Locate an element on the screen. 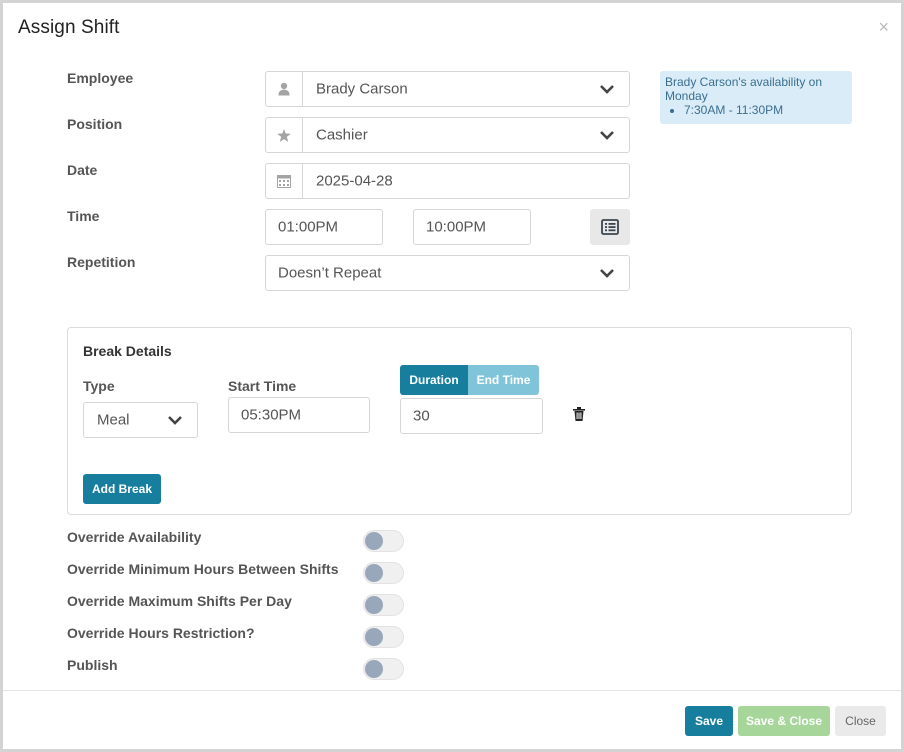 This screenshot has width=904, height=752. break-start-value: 05:30PM is located at coordinates (271, 415).